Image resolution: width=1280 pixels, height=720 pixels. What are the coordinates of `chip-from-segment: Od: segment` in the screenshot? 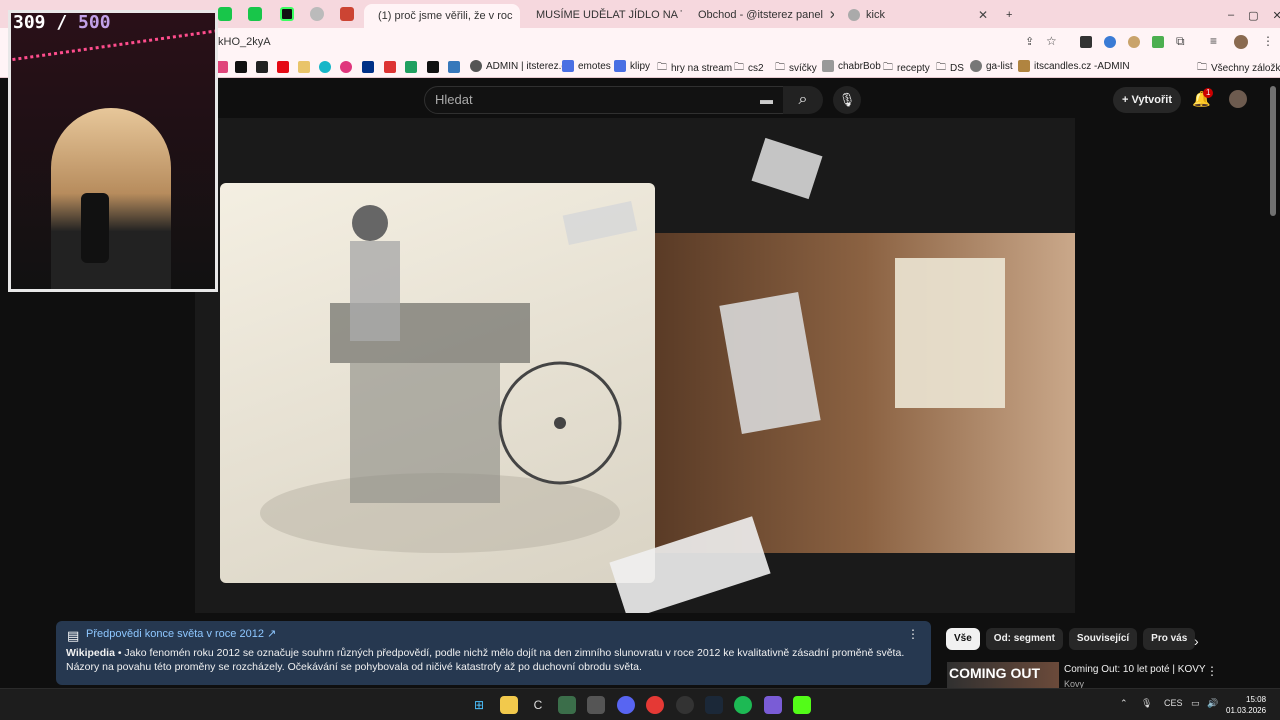 It's located at (1024, 639).